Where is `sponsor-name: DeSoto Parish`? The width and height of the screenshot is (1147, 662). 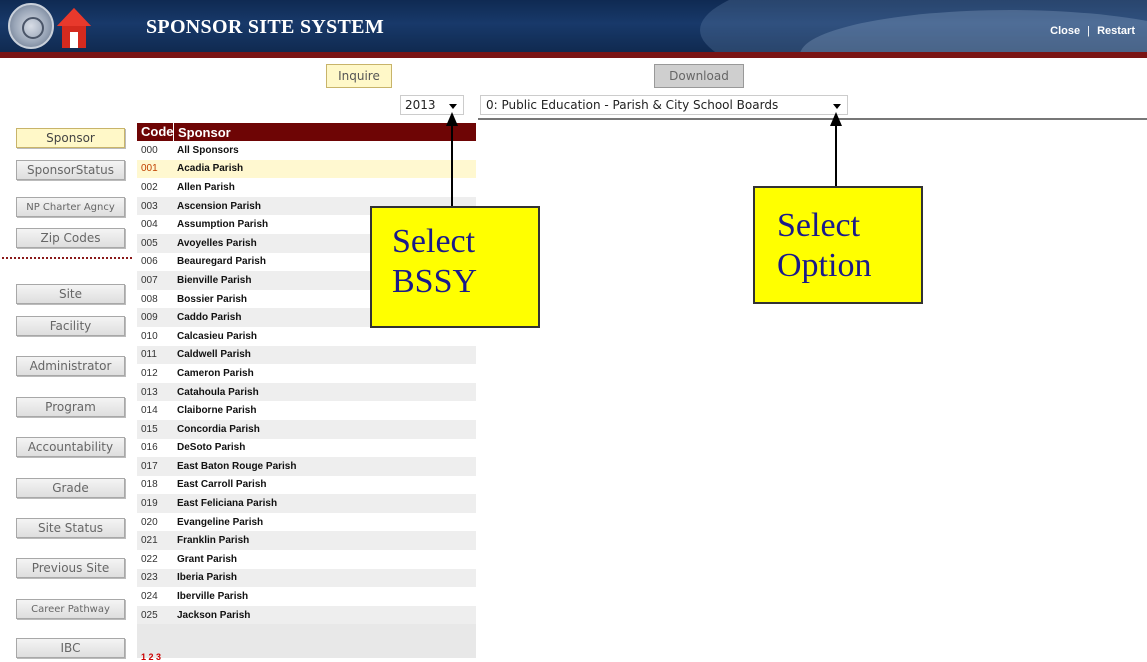
sponsor-name: DeSoto Parish is located at coordinates (211, 448).